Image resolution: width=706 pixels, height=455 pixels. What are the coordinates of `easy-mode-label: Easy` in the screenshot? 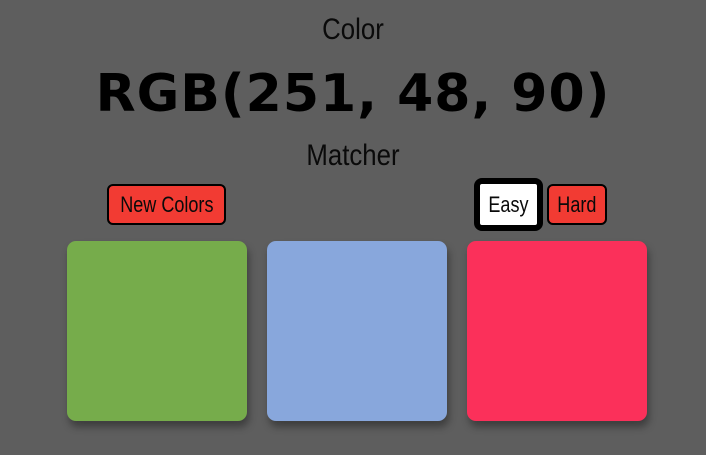 It's located at (508, 204).